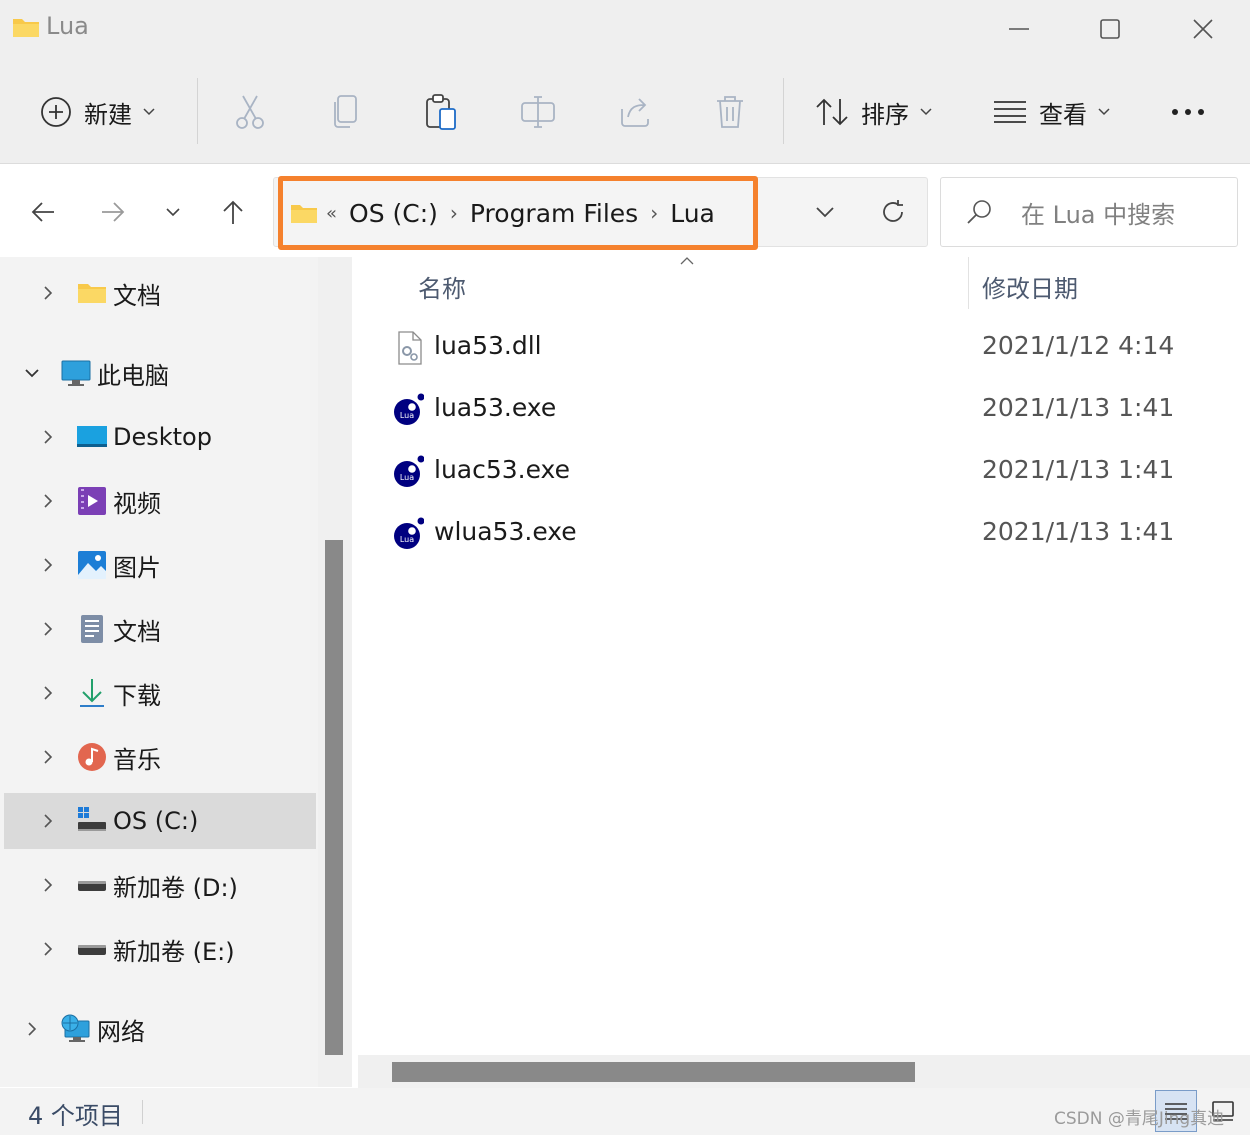 This screenshot has width=1250, height=1135. Describe the element at coordinates (331, 213) in the screenshot. I see `breadcrumb-overflow: «` at that location.